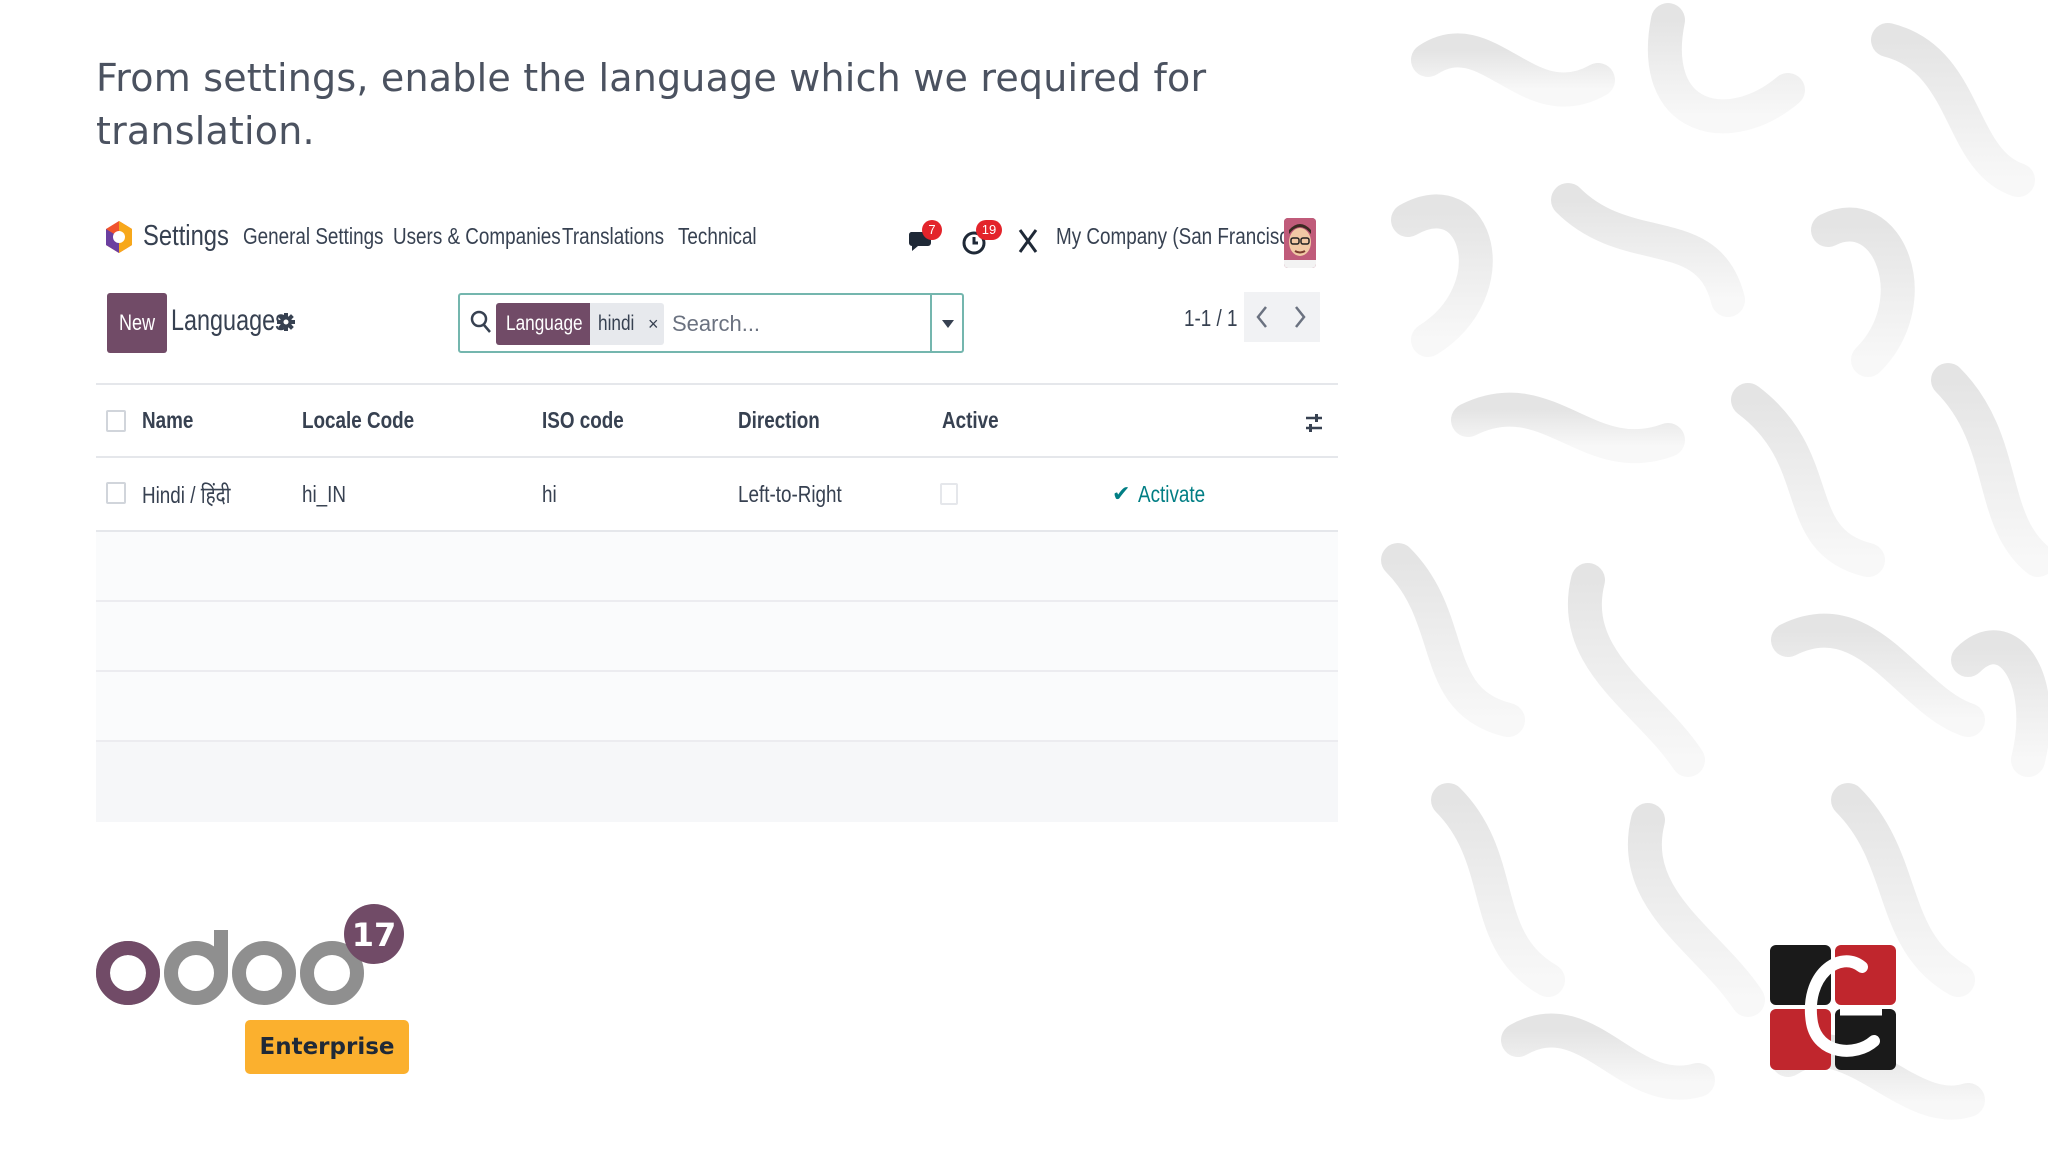  I want to click on chevron-right-icon, so click(1300, 317).